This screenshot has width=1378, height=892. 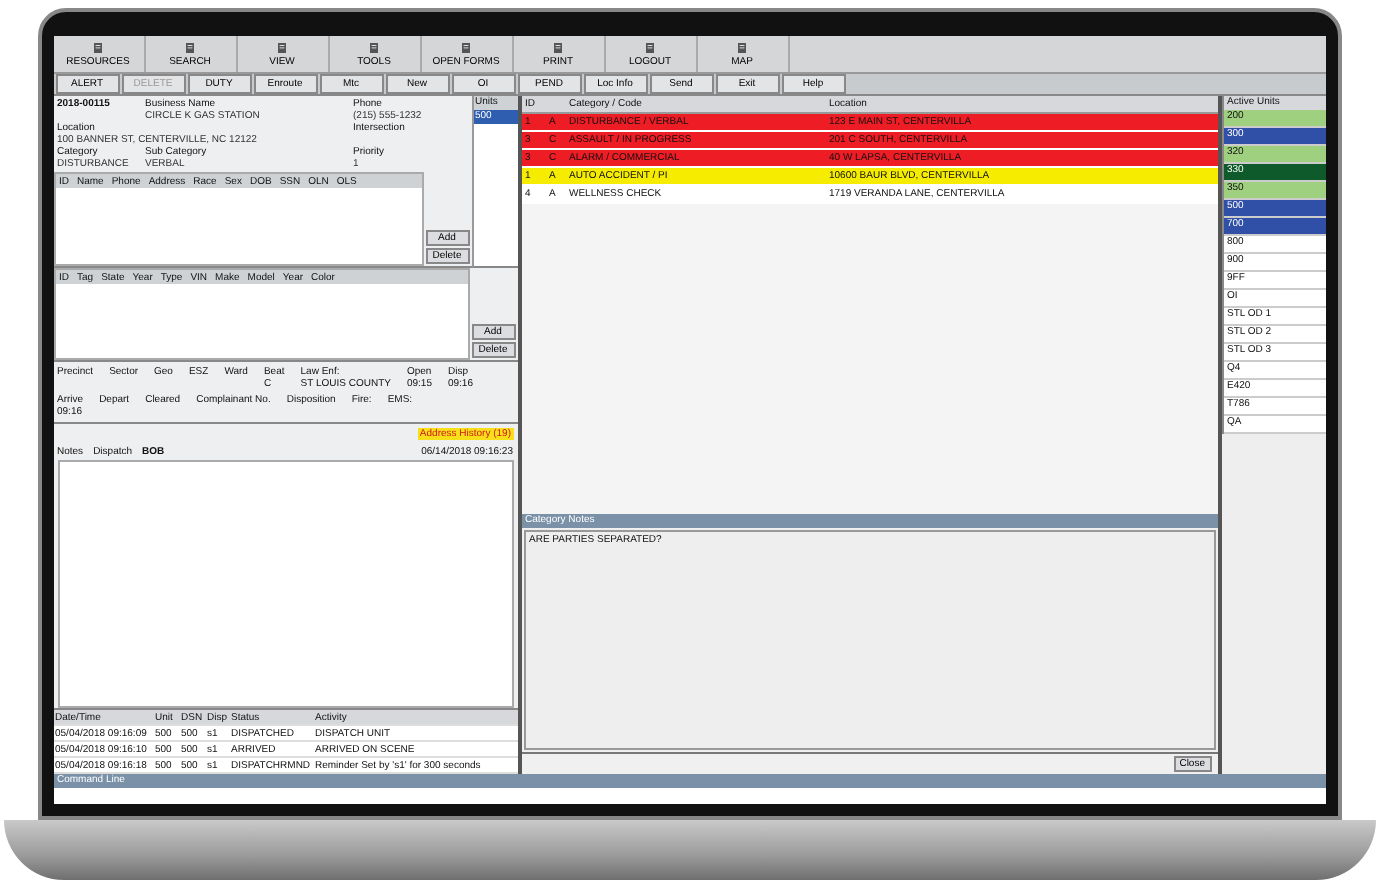 What do you see at coordinates (689, 796) in the screenshot?
I see `command-line-field` at bounding box center [689, 796].